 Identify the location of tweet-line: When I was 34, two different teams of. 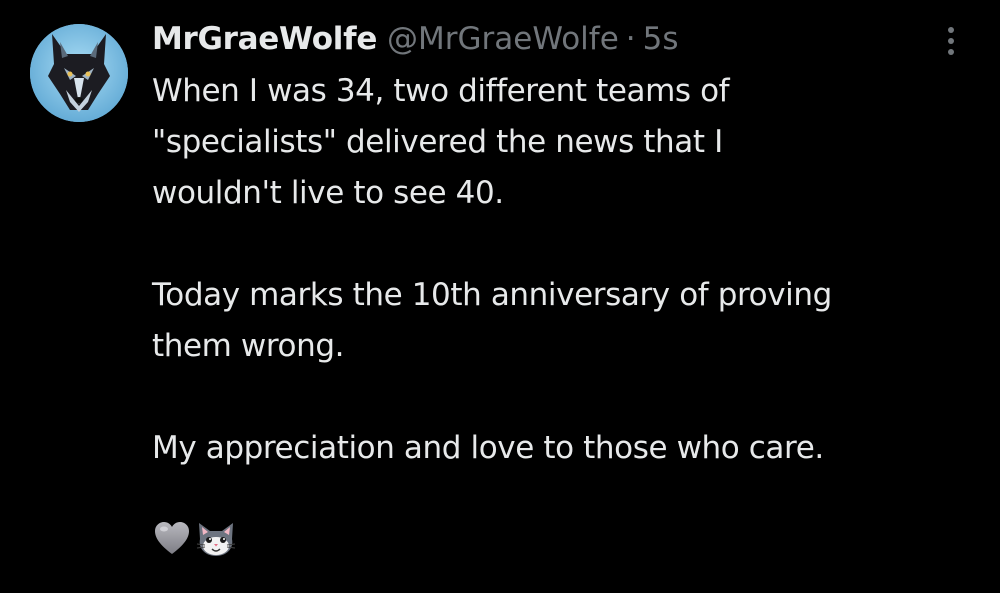
(441, 91).